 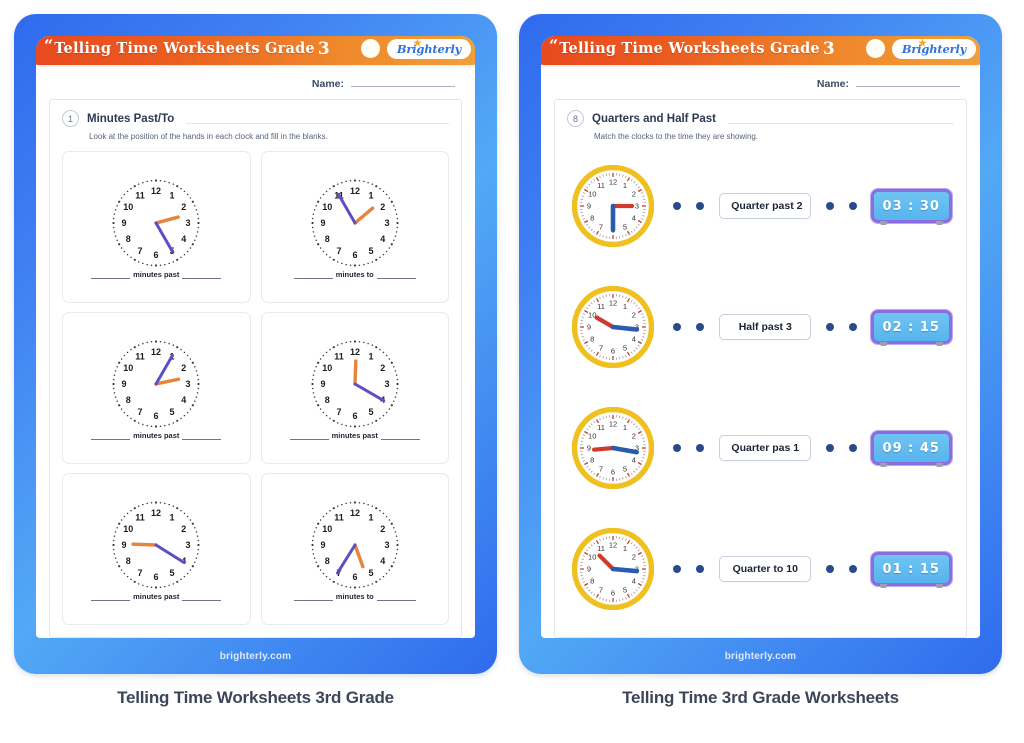 What do you see at coordinates (911, 327) in the screenshot?
I see `digital-clock: 02 : 15` at bounding box center [911, 327].